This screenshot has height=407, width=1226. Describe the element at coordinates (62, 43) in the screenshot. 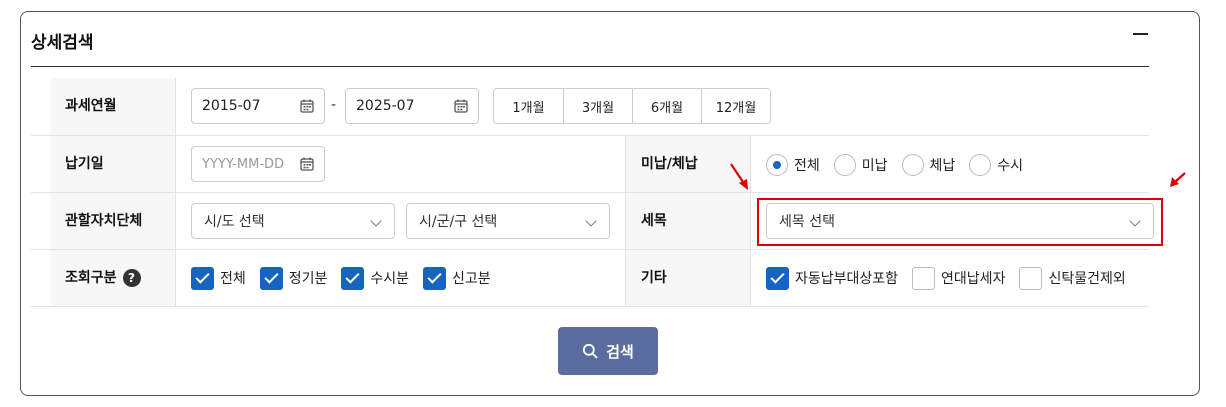

I see `panel-title: 상세검색` at that location.